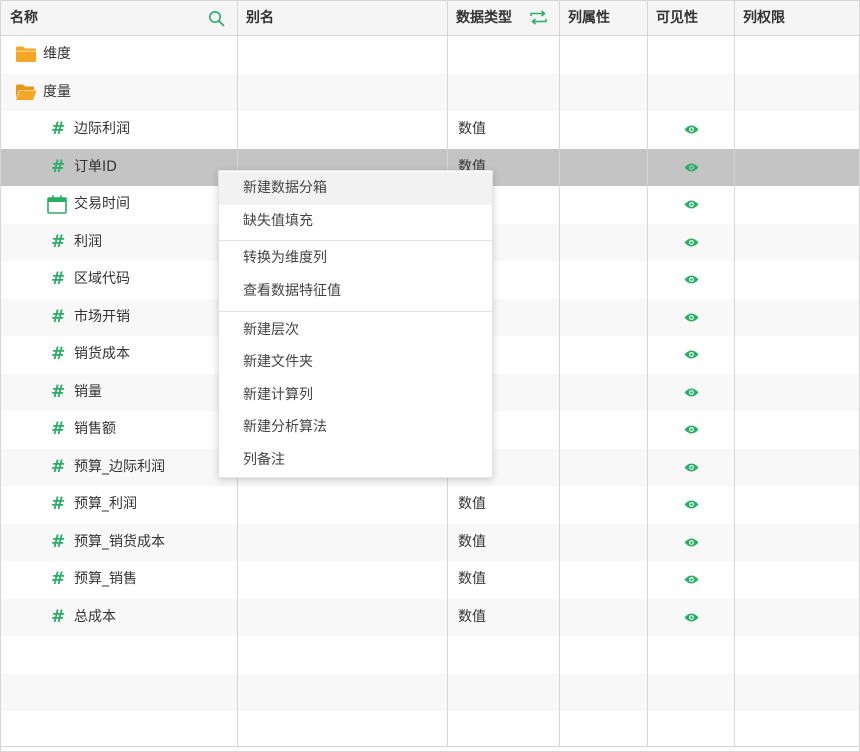 The height and width of the screenshot is (752, 860). Describe the element at coordinates (355, 460) in the screenshot. I see `menu-item-column-note: 列备注` at that location.